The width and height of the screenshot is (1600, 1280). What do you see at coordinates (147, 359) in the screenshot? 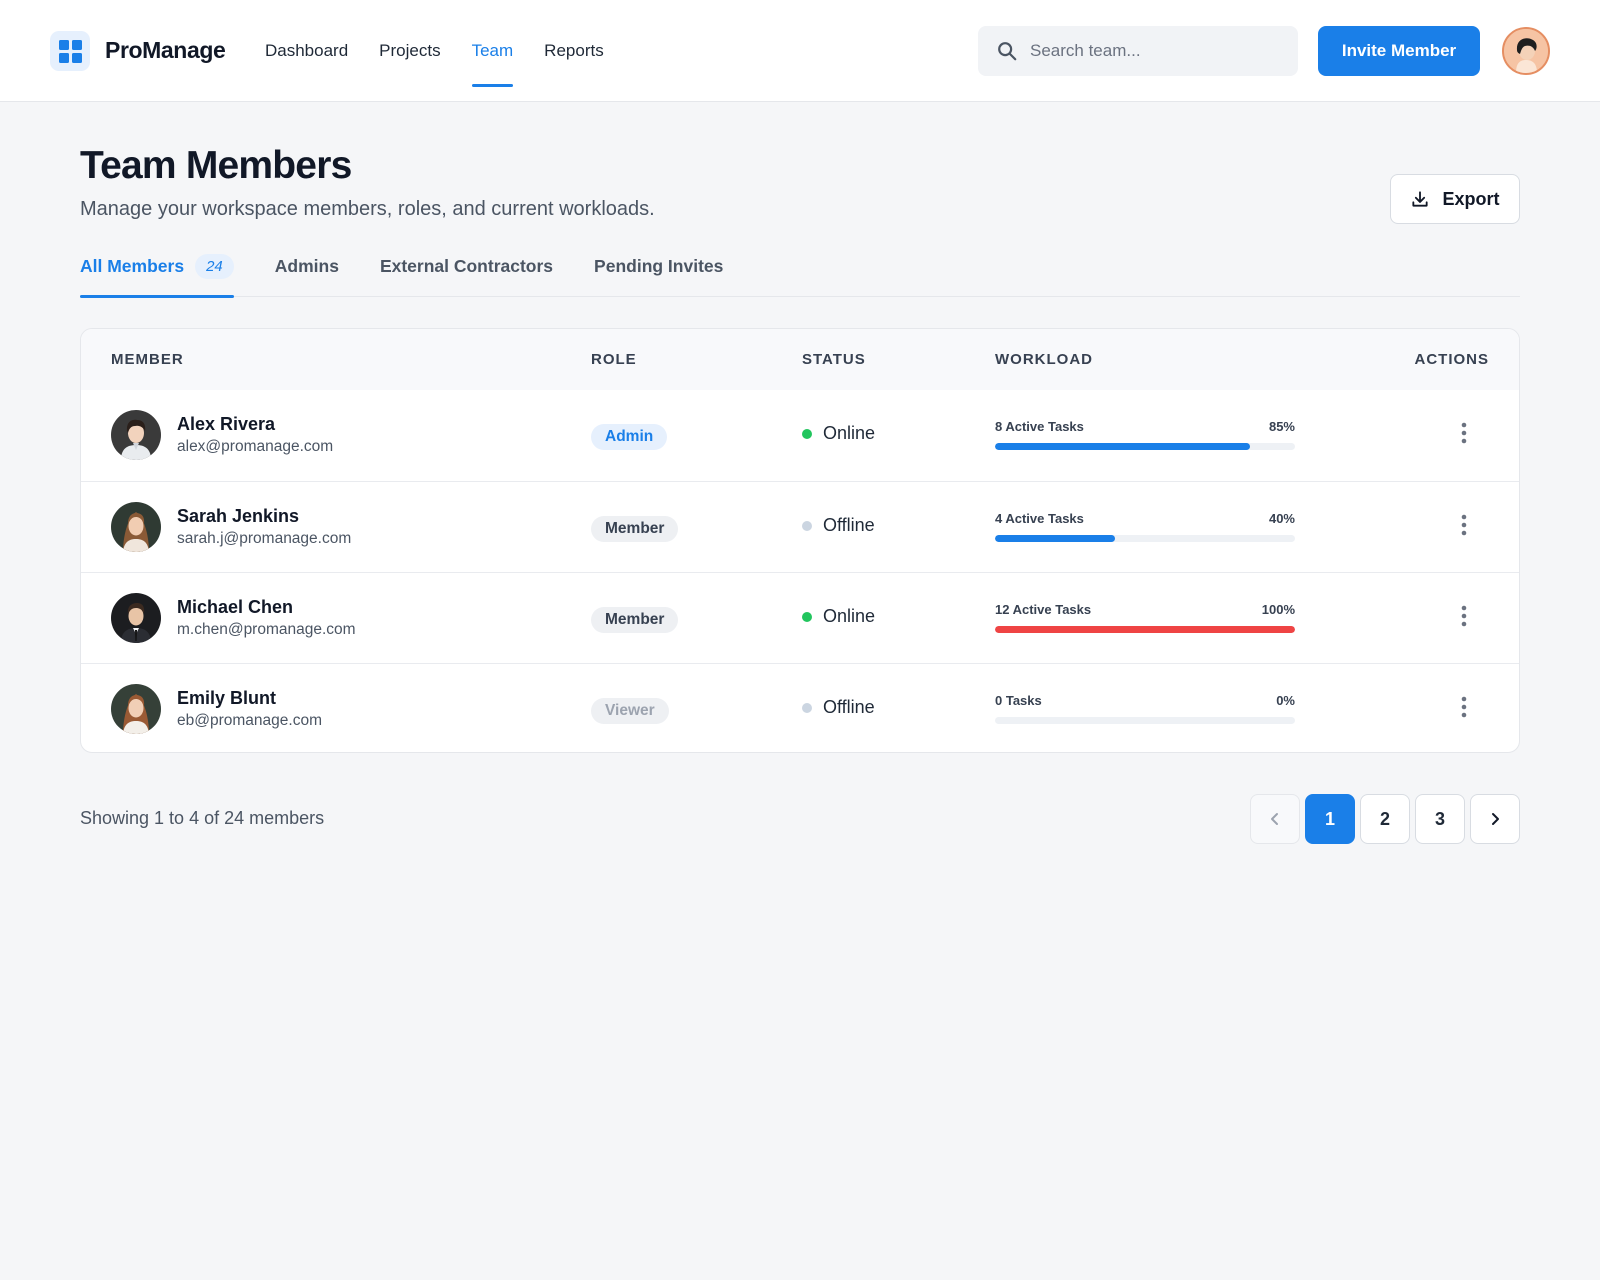
I see `column-header-member: MEMBER` at bounding box center [147, 359].